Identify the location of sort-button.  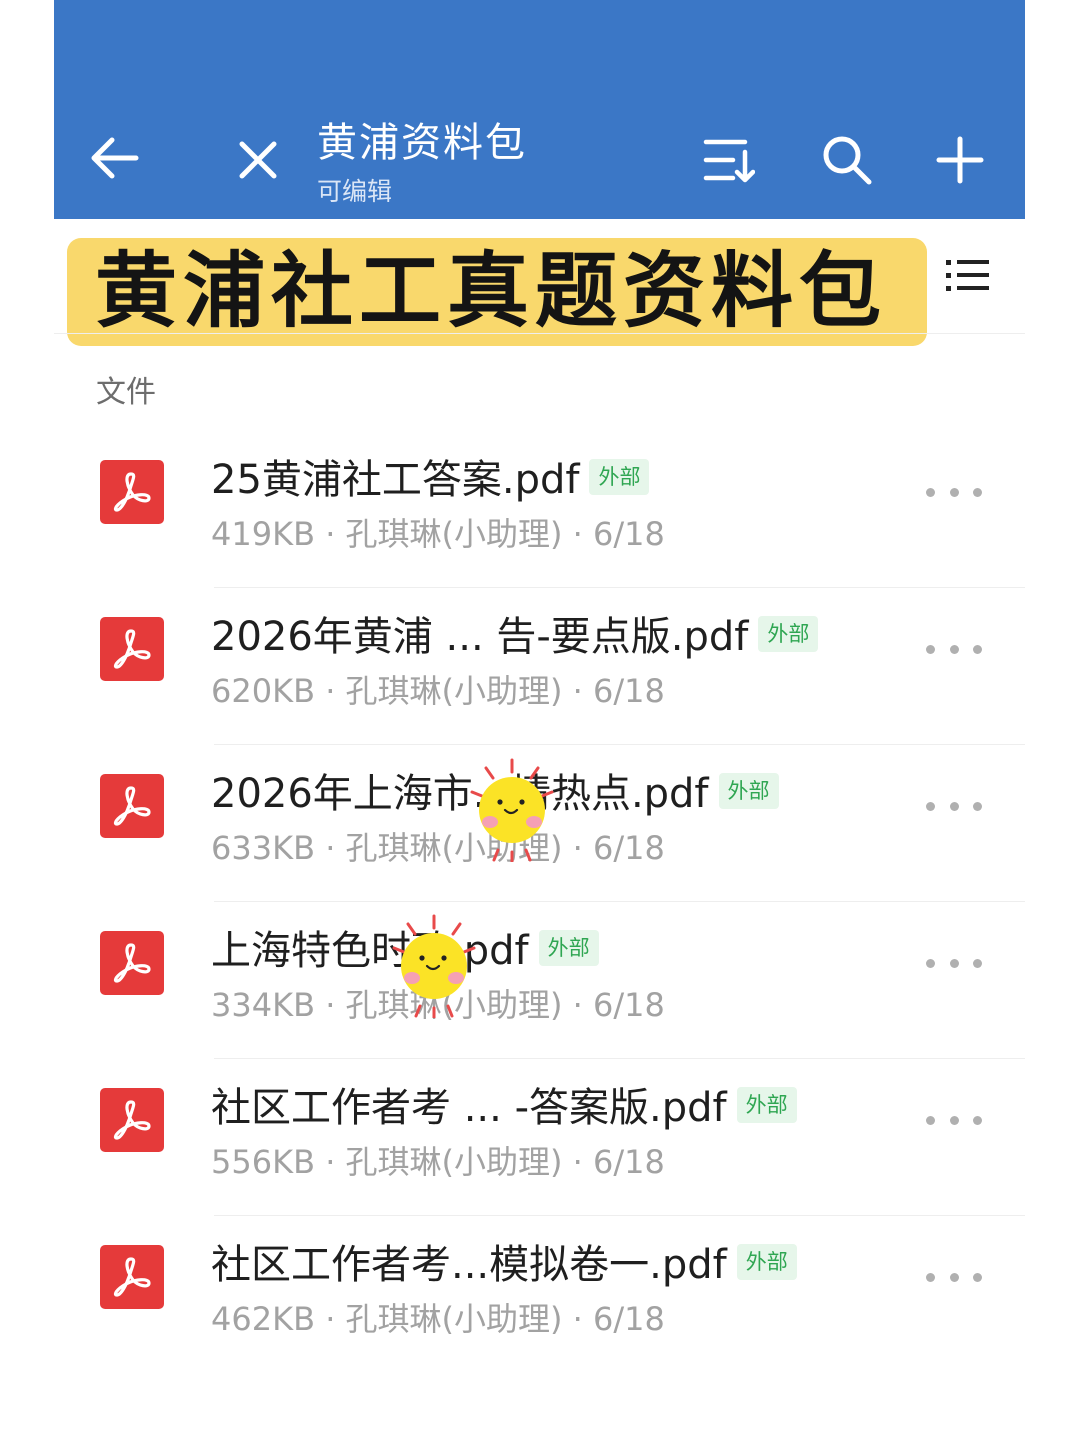
(729, 160).